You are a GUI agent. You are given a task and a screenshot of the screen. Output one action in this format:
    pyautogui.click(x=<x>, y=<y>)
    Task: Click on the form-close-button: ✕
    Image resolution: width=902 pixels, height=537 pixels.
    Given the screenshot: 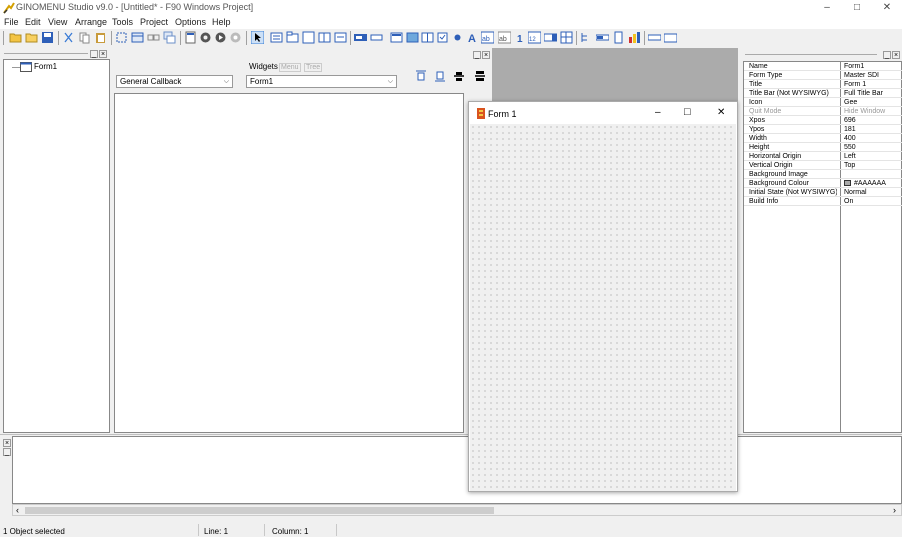 What is the action you would take?
    pyautogui.click(x=721, y=112)
    